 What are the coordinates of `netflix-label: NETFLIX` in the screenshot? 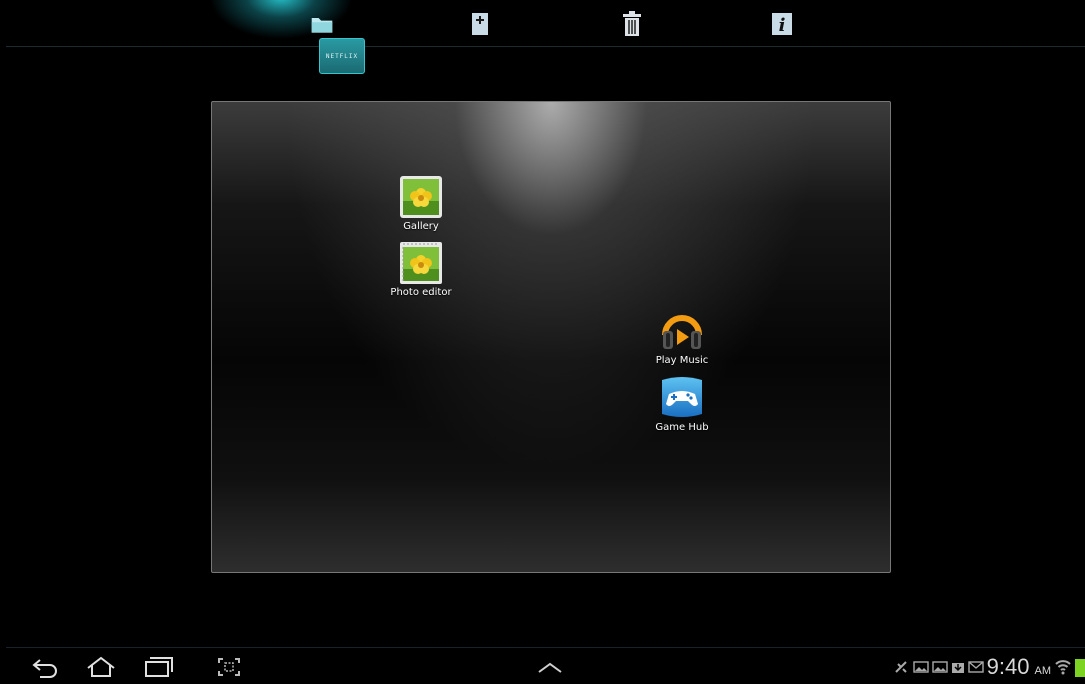 It's located at (342, 56).